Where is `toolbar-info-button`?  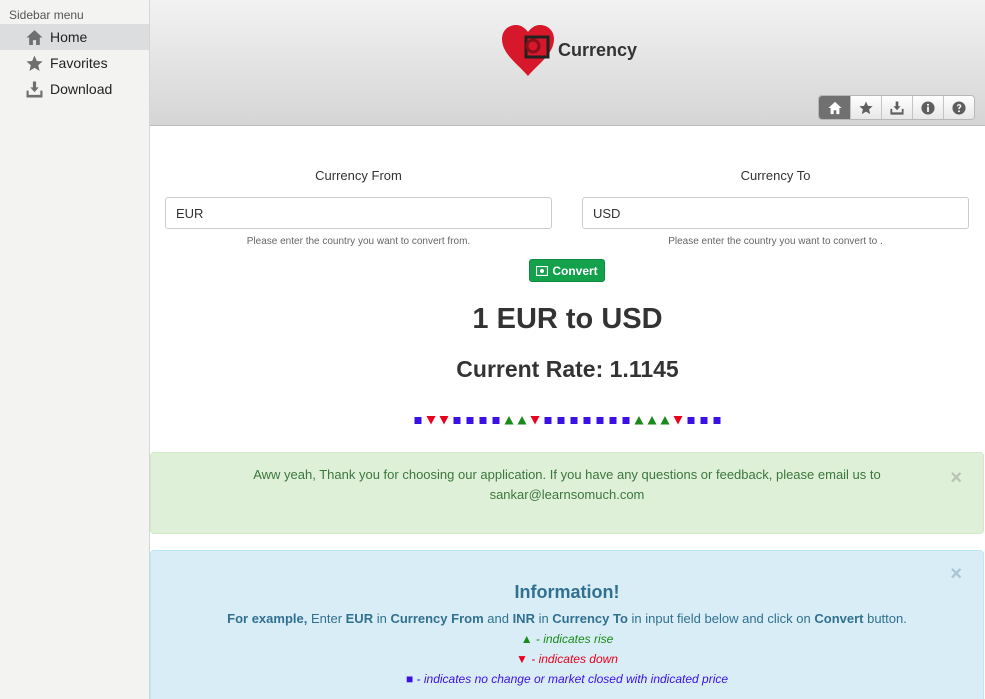 toolbar-info-button is located at coordinates (927, 107).